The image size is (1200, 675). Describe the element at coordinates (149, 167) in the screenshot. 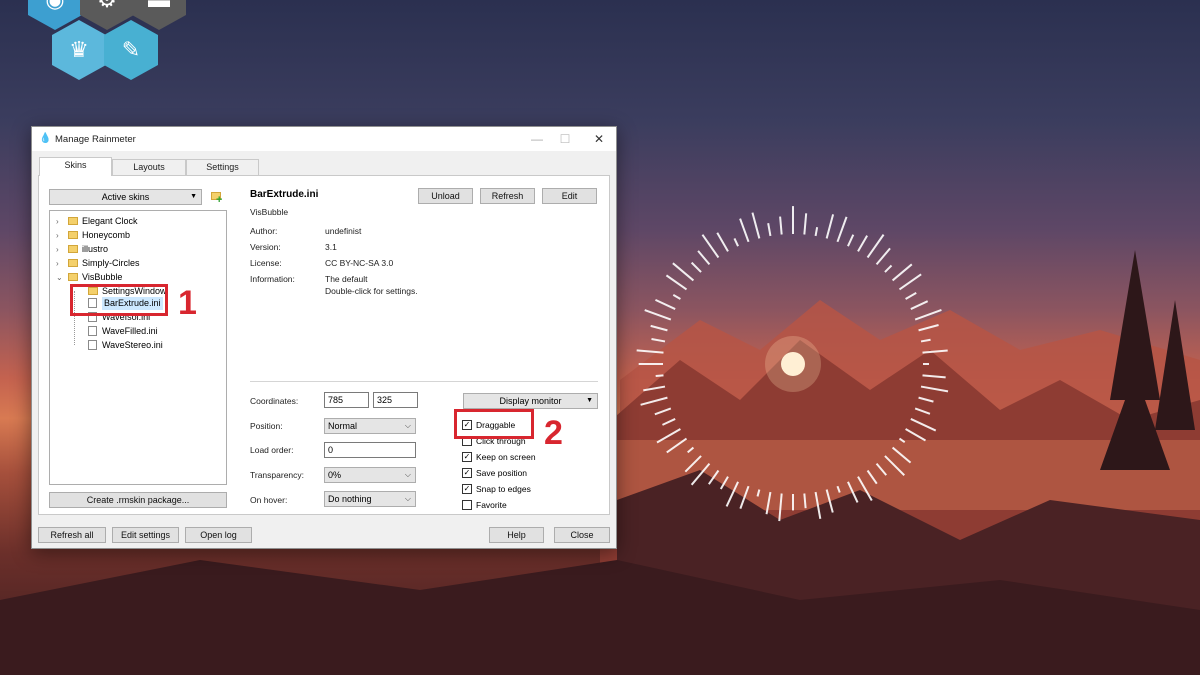

I see `tab-layouts: Layouts` at that location.